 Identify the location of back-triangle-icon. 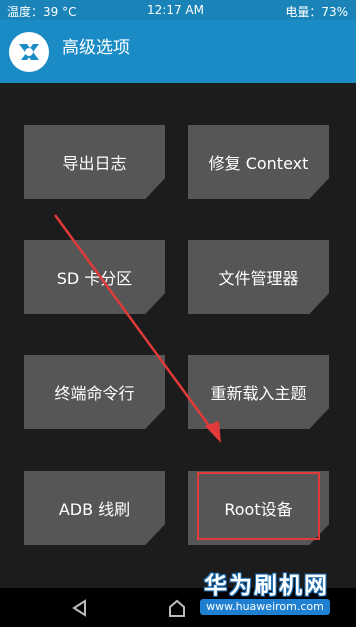
(80, 608).